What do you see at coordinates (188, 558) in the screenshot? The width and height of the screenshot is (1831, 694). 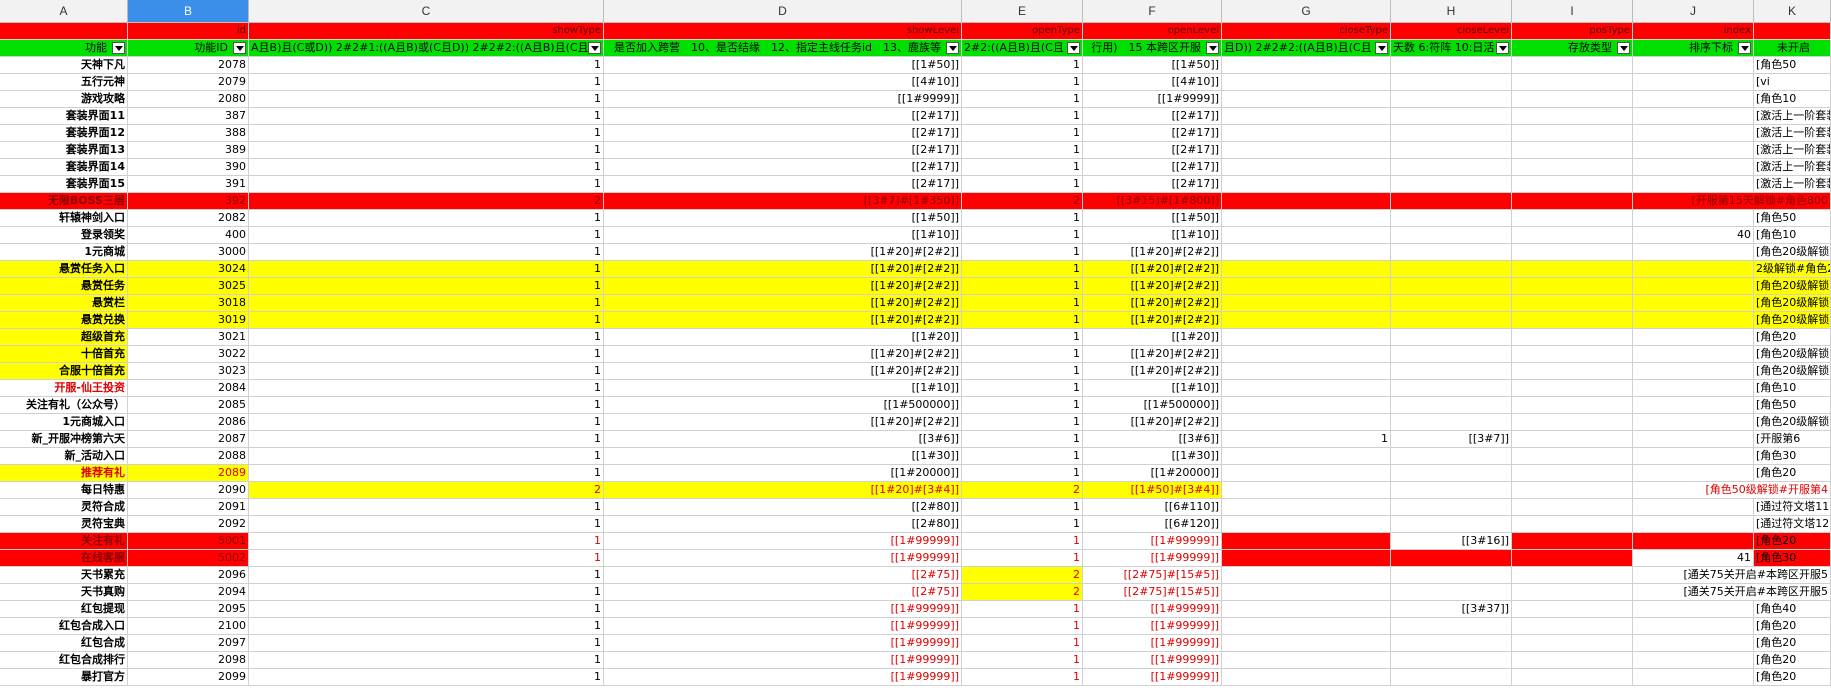 I see `table-cell: 5002` at bounding box center [188, 558].